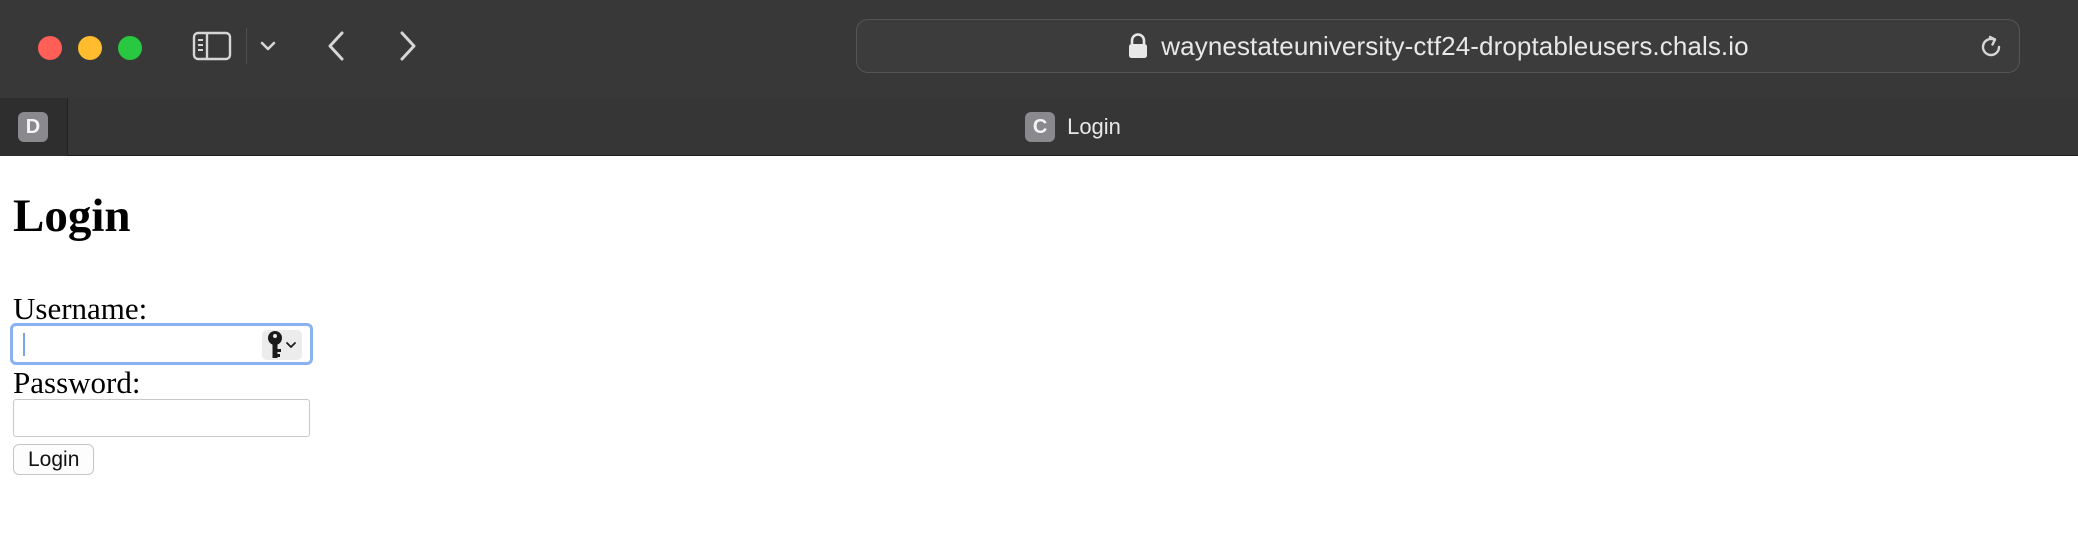  What do you see at coordinates (161, 418) in the screenshot?
I see `password-field` at bounding box center [161, 418].